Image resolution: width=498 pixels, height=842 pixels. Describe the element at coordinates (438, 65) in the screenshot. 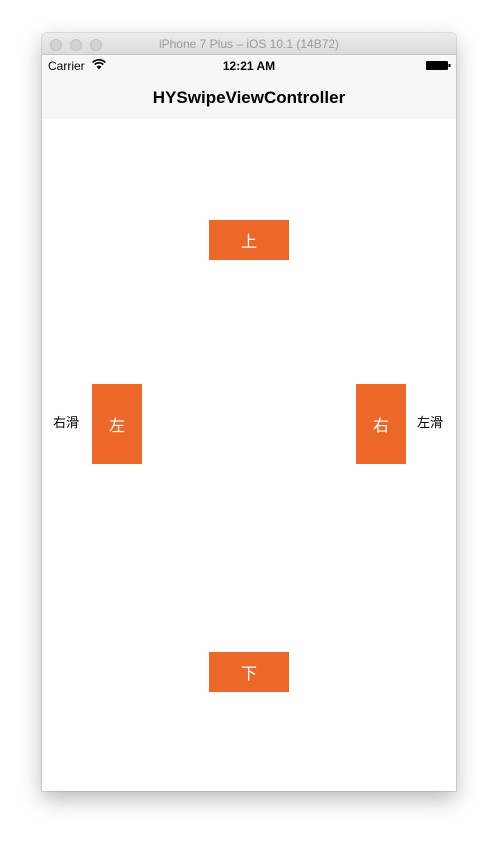

I see `battery-icon` at that location.